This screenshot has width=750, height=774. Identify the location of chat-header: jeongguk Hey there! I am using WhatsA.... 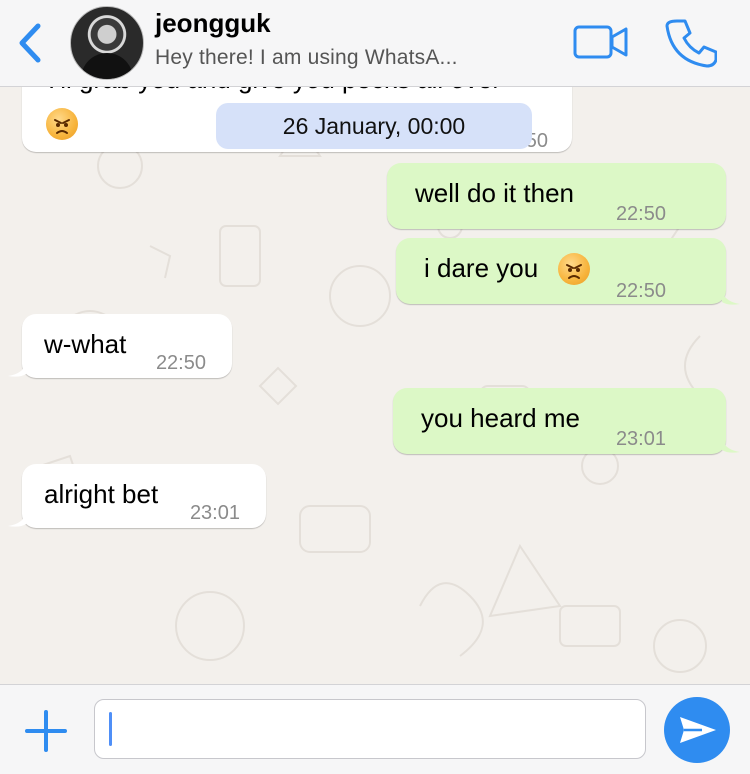
(375, 43).